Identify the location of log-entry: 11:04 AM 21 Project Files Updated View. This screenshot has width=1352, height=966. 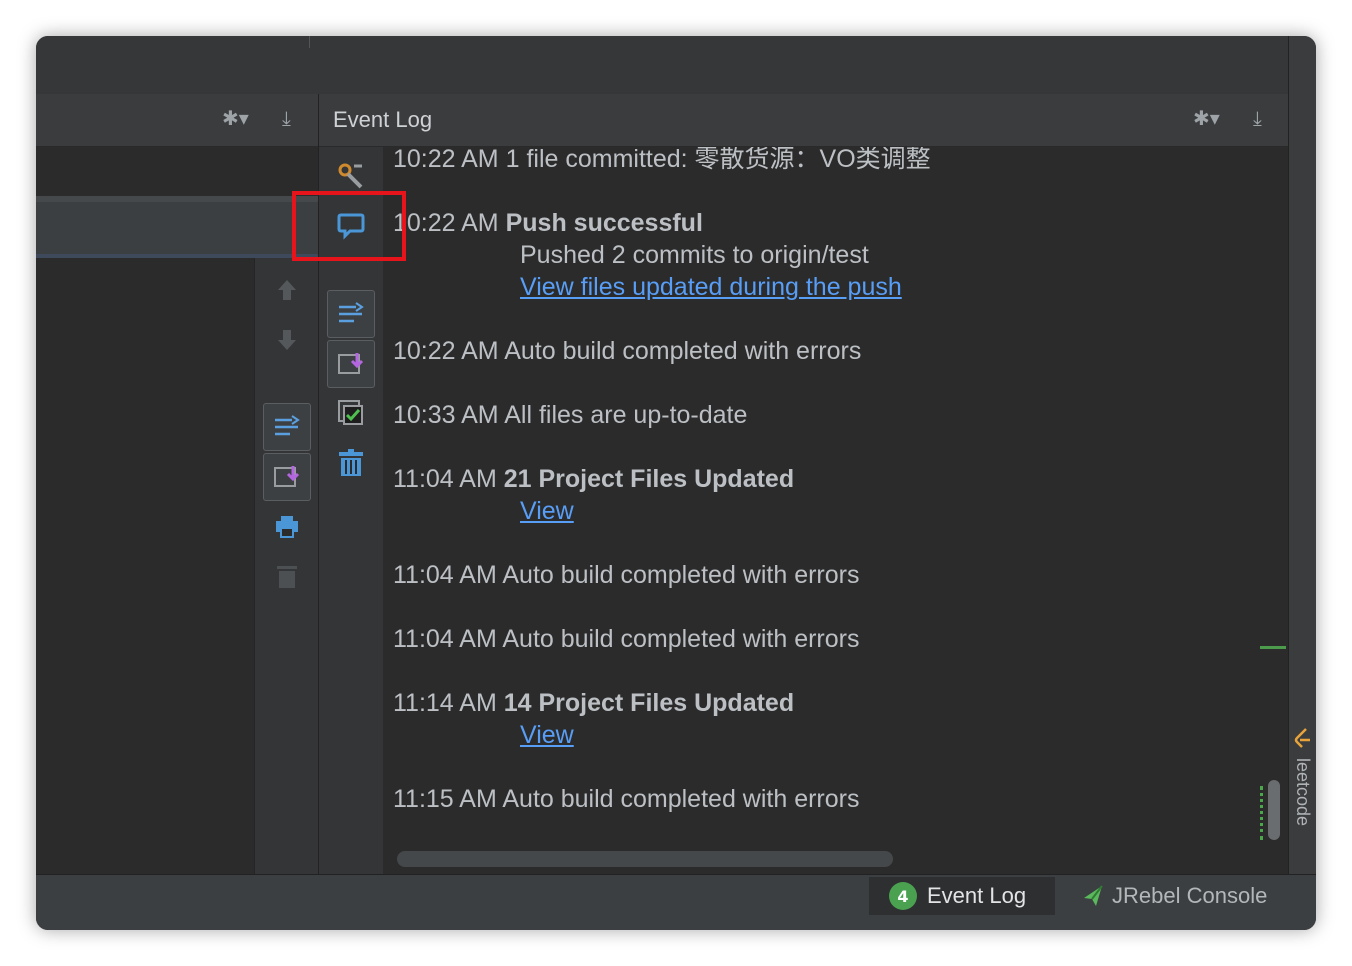
(593, 495).